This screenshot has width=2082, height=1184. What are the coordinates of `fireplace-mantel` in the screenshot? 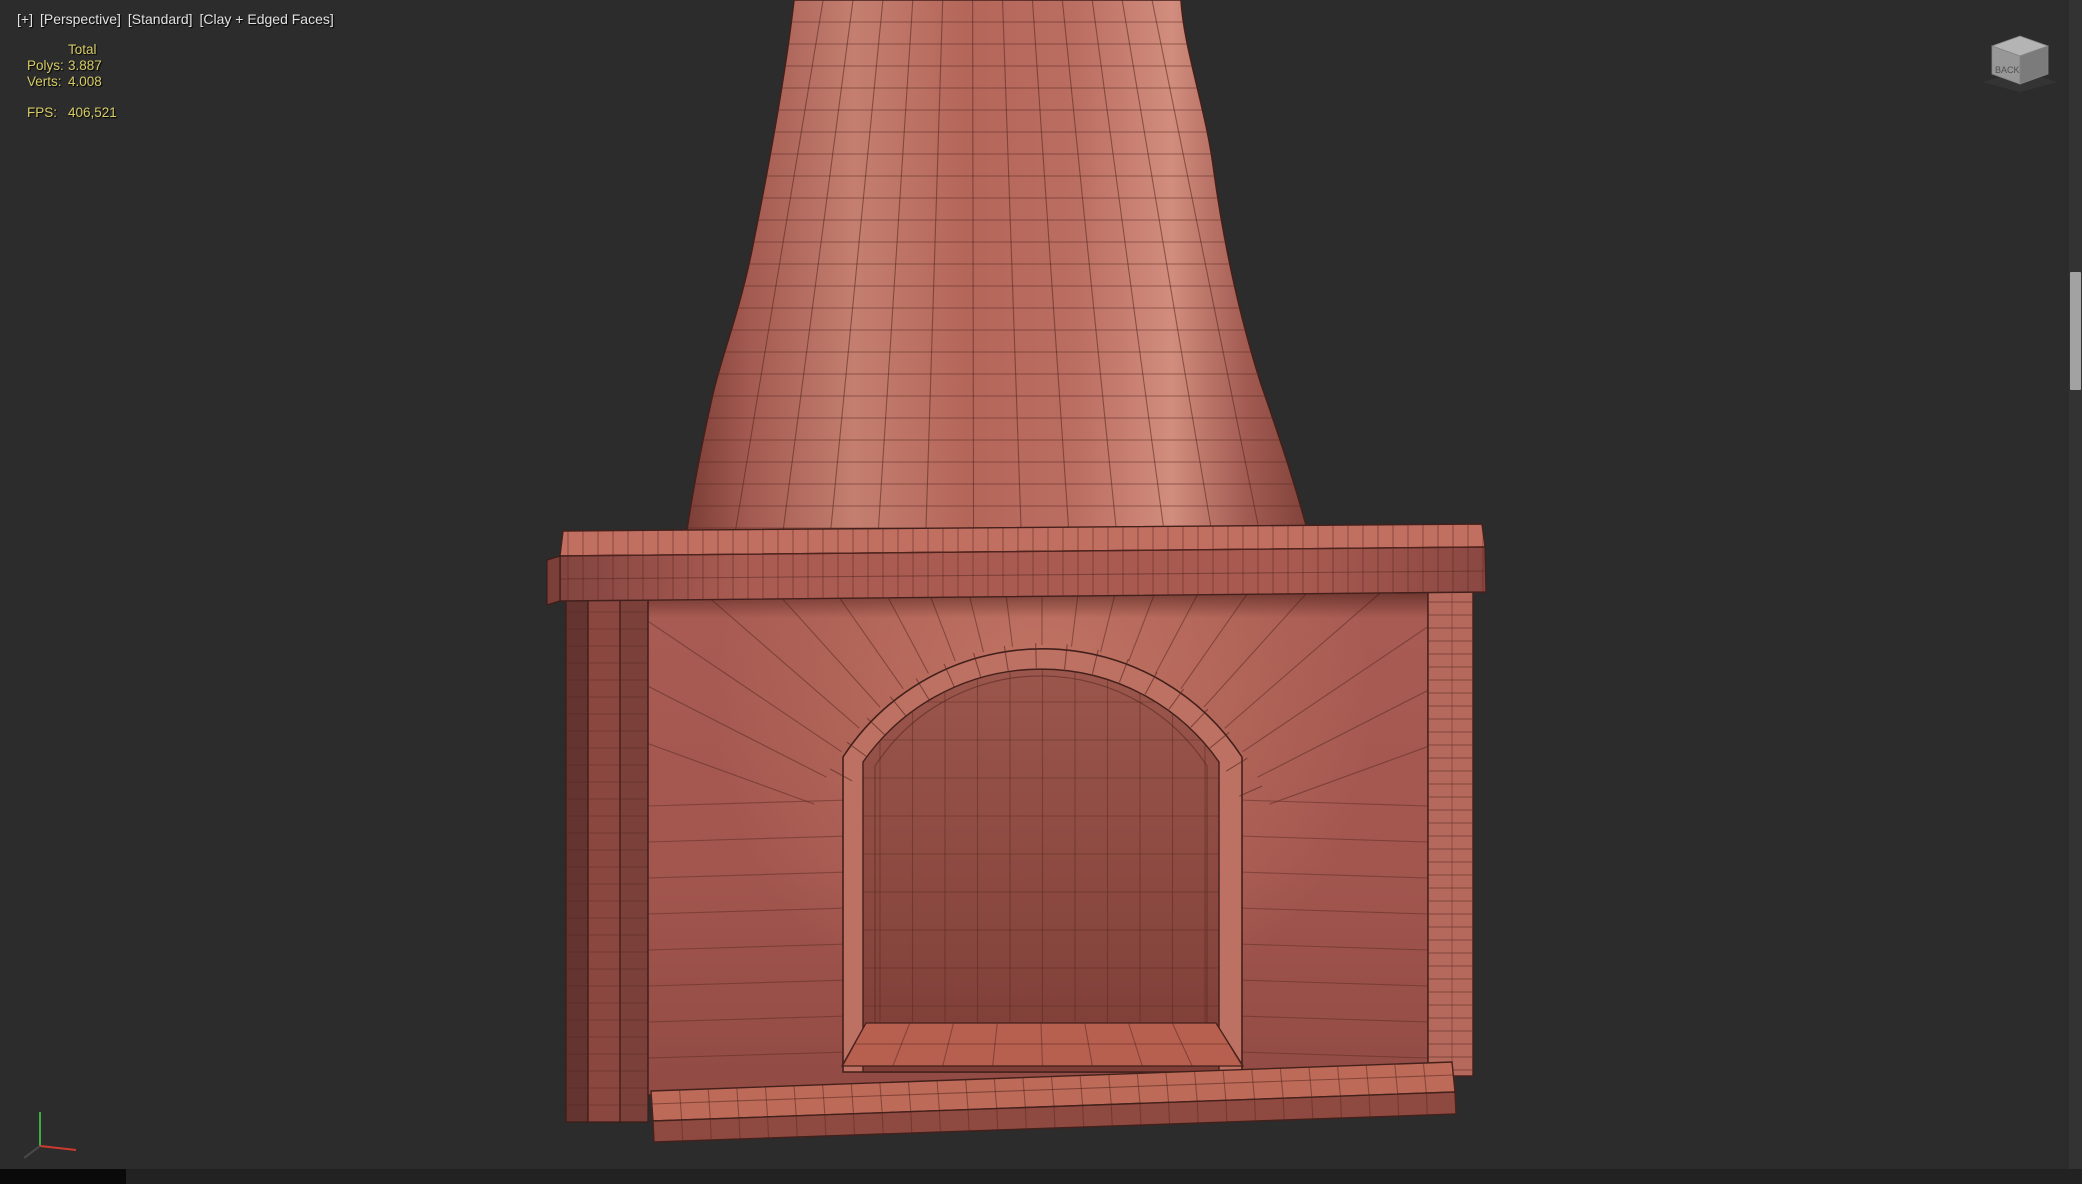 It's located at (1016, 564).